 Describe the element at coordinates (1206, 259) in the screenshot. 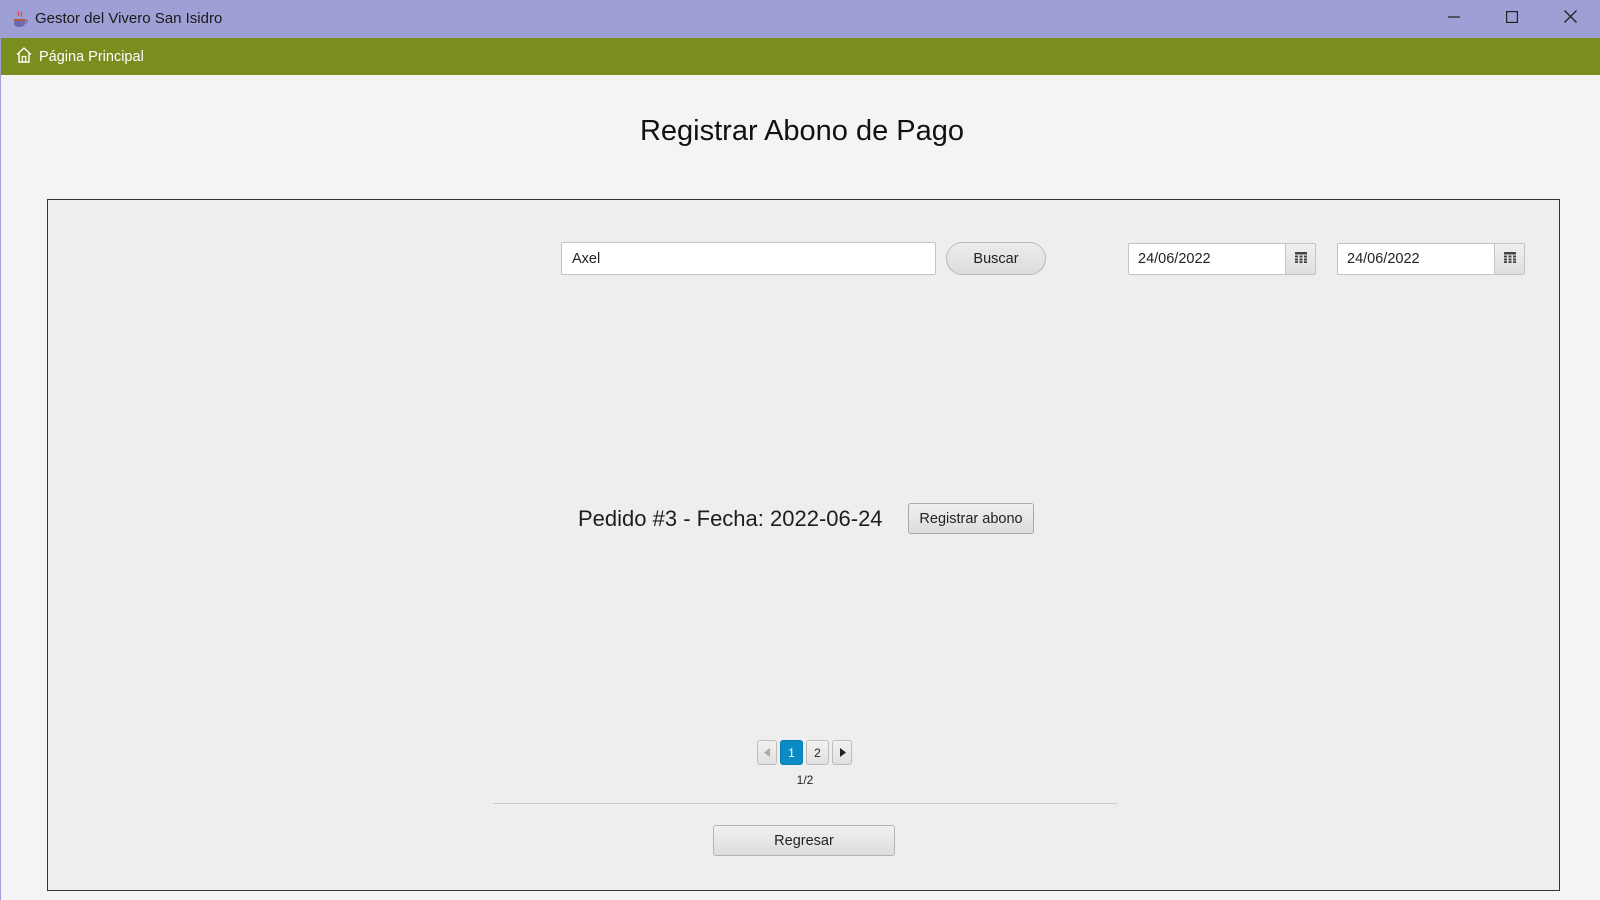

I see `date-from-input` at that location.